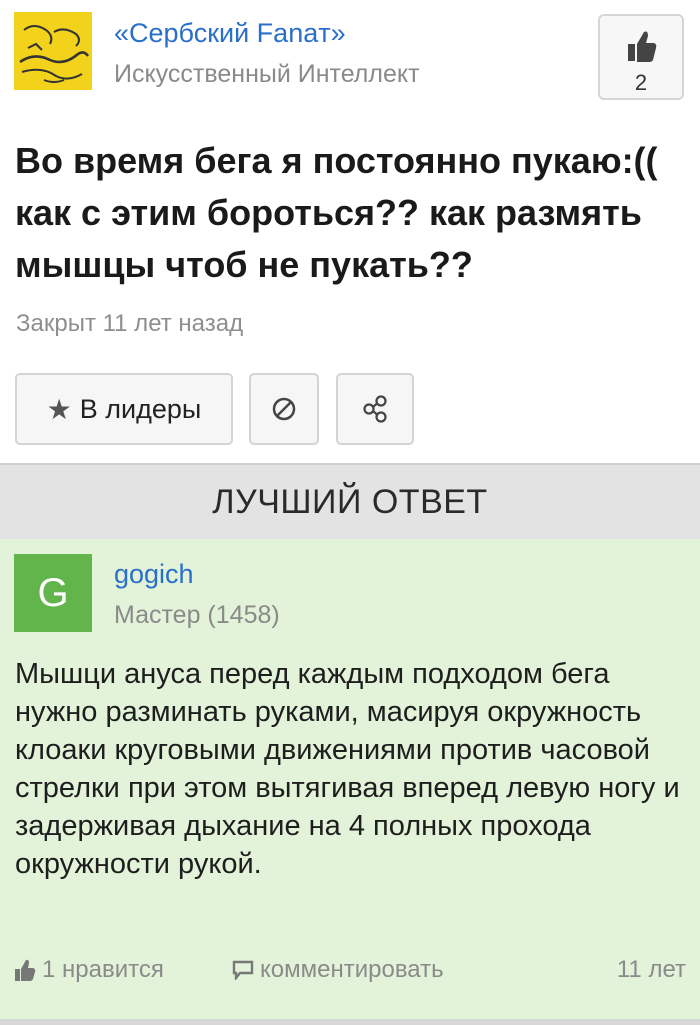  I want to click on author-avatar, so click(53, 51).